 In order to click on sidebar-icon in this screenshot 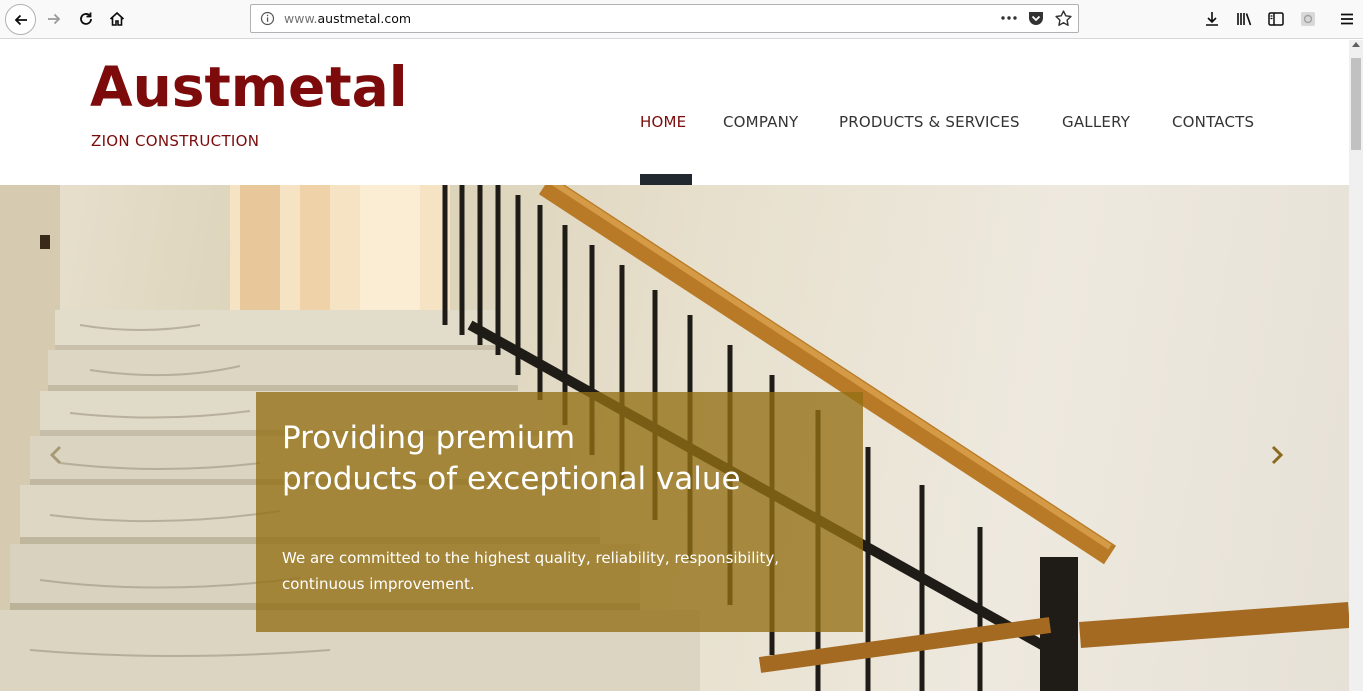, I will do `click(1276, 19)`.